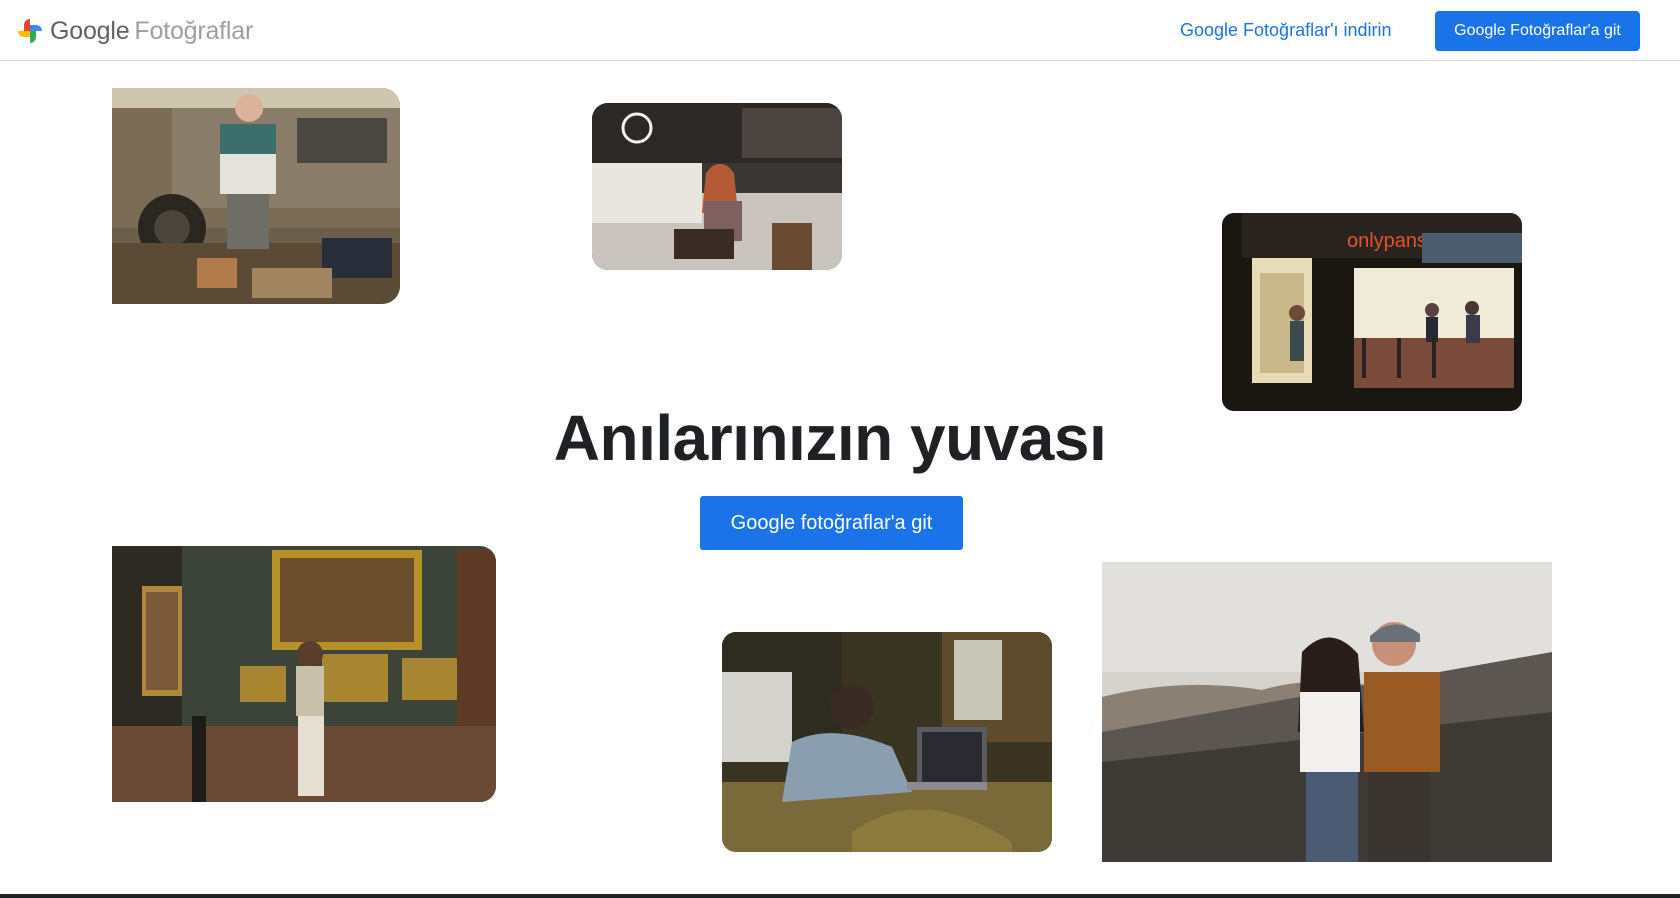  I want to click on bottom-divider, so click(840, 896).